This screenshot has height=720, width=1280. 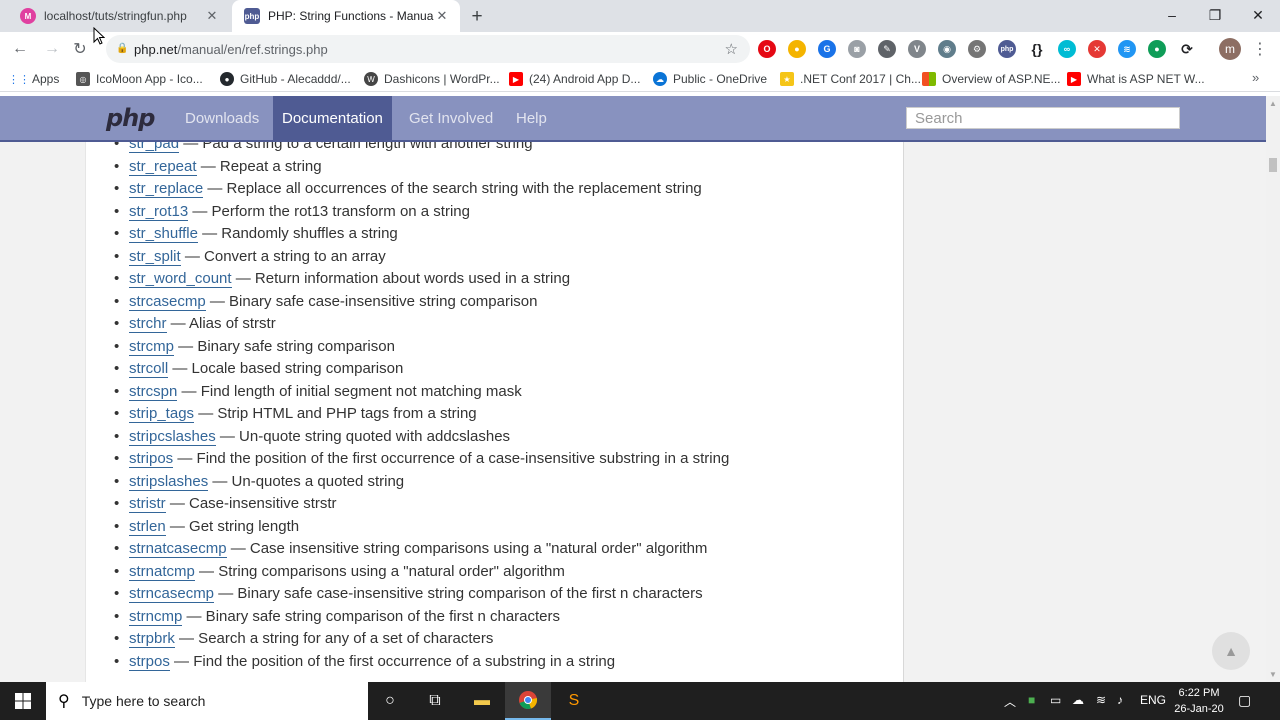 What do you see at coordinates (482, 701) in the screenshot?
I see `file-explorer-icon: ▬` at bounding box center [482, 701].